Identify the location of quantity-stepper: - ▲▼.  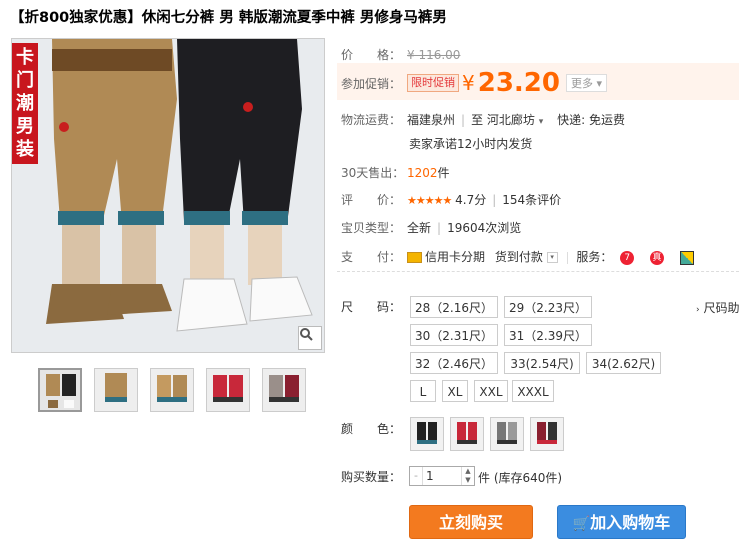
(442, 476).